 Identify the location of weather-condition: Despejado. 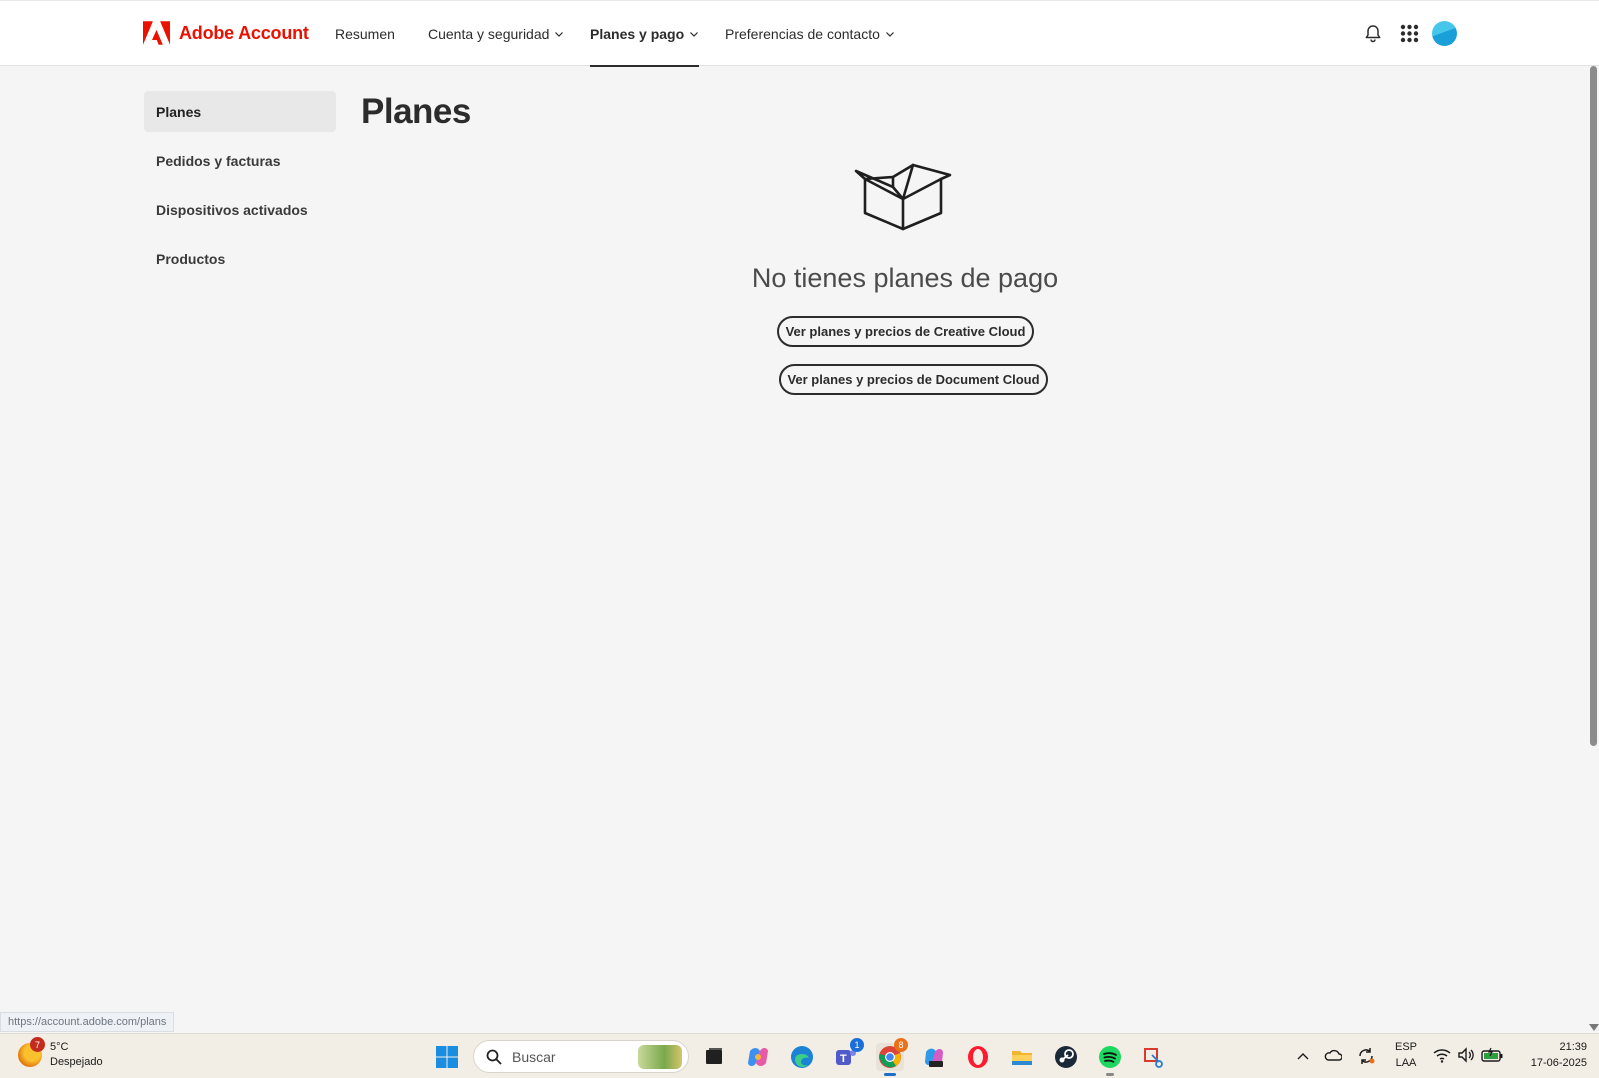
(76, 1062).